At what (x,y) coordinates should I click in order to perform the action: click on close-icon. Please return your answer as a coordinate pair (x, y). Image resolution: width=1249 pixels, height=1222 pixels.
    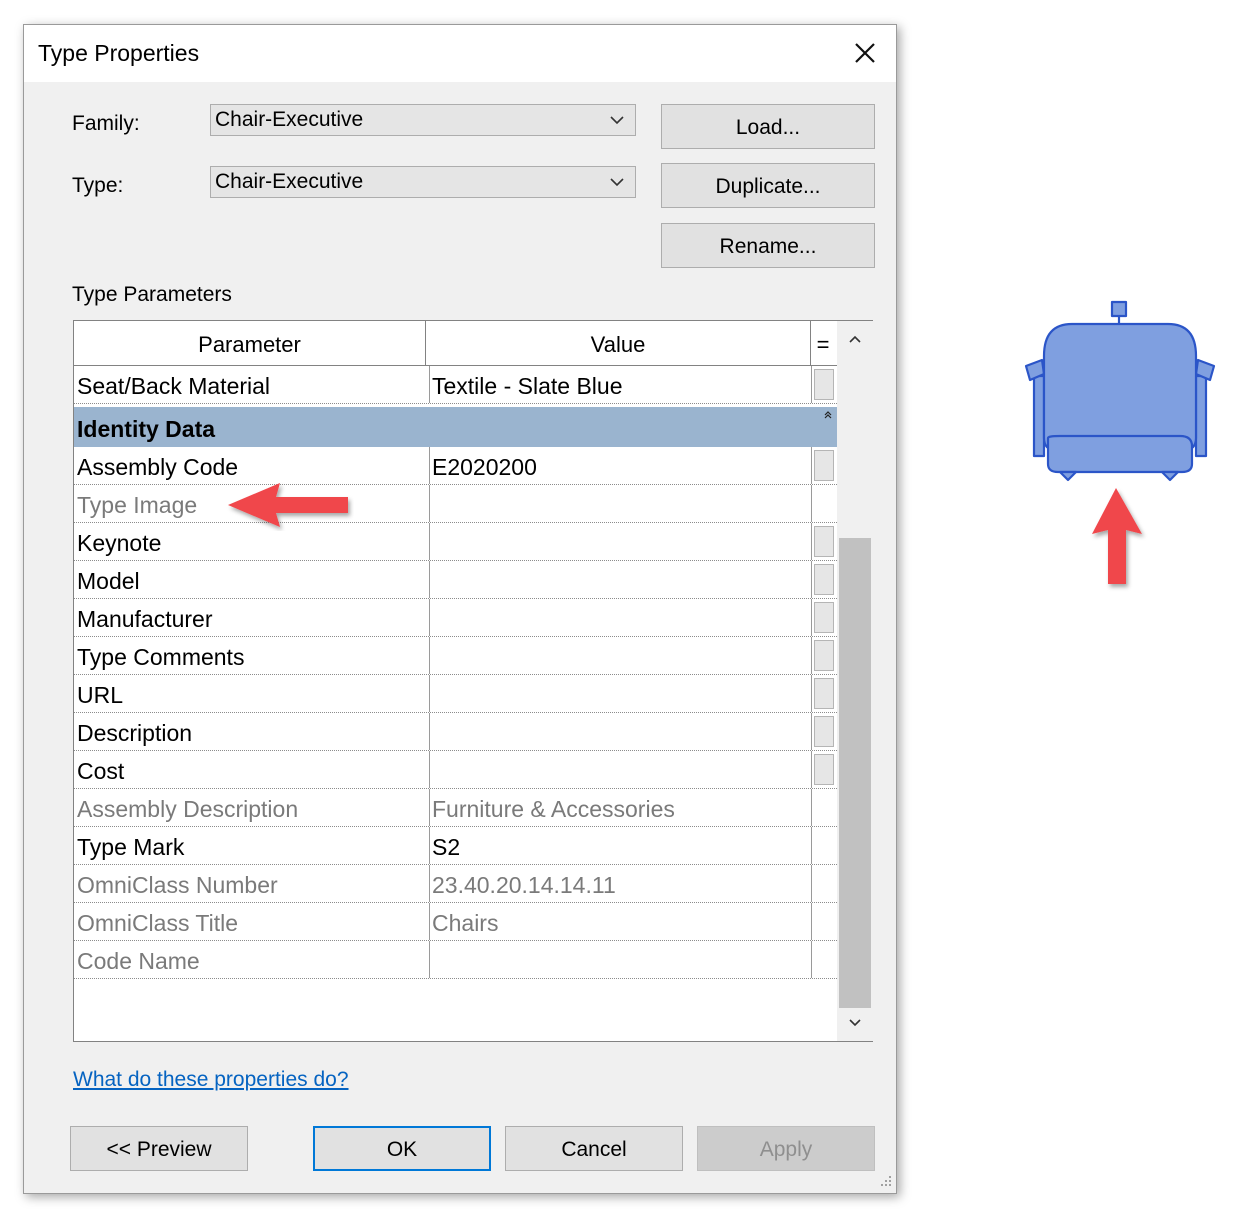
    Looking at the image, I should click on (865, 53).